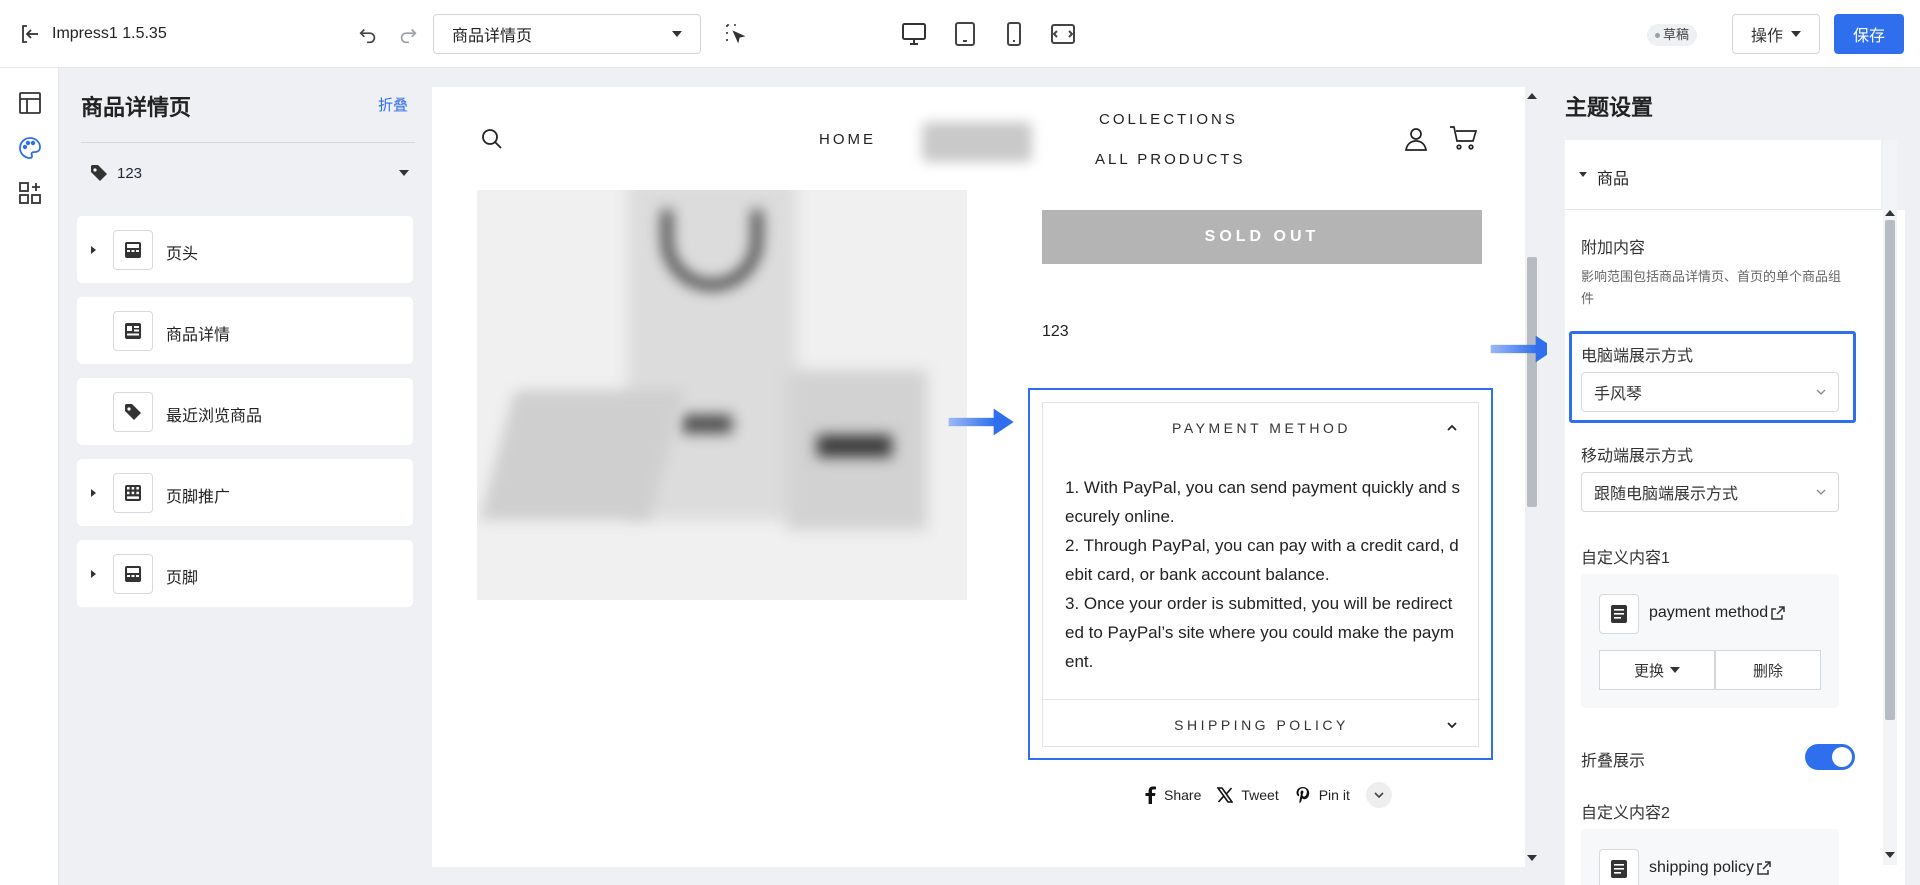  I want to click on extra-content-desc: 影响范围包括商品详情页、首页的单个商品组件, so click(1711, 287).